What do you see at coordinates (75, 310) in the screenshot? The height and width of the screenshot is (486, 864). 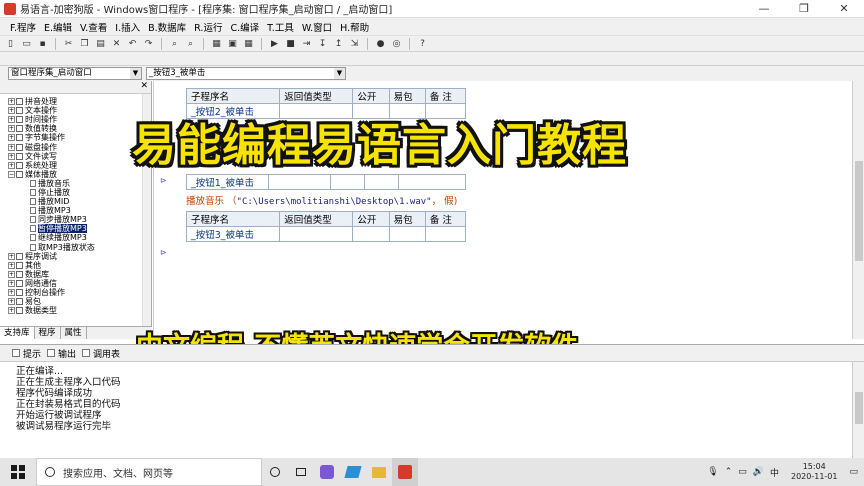 I see `tree-item: + 数据类型` at bounding box center [75, 310].